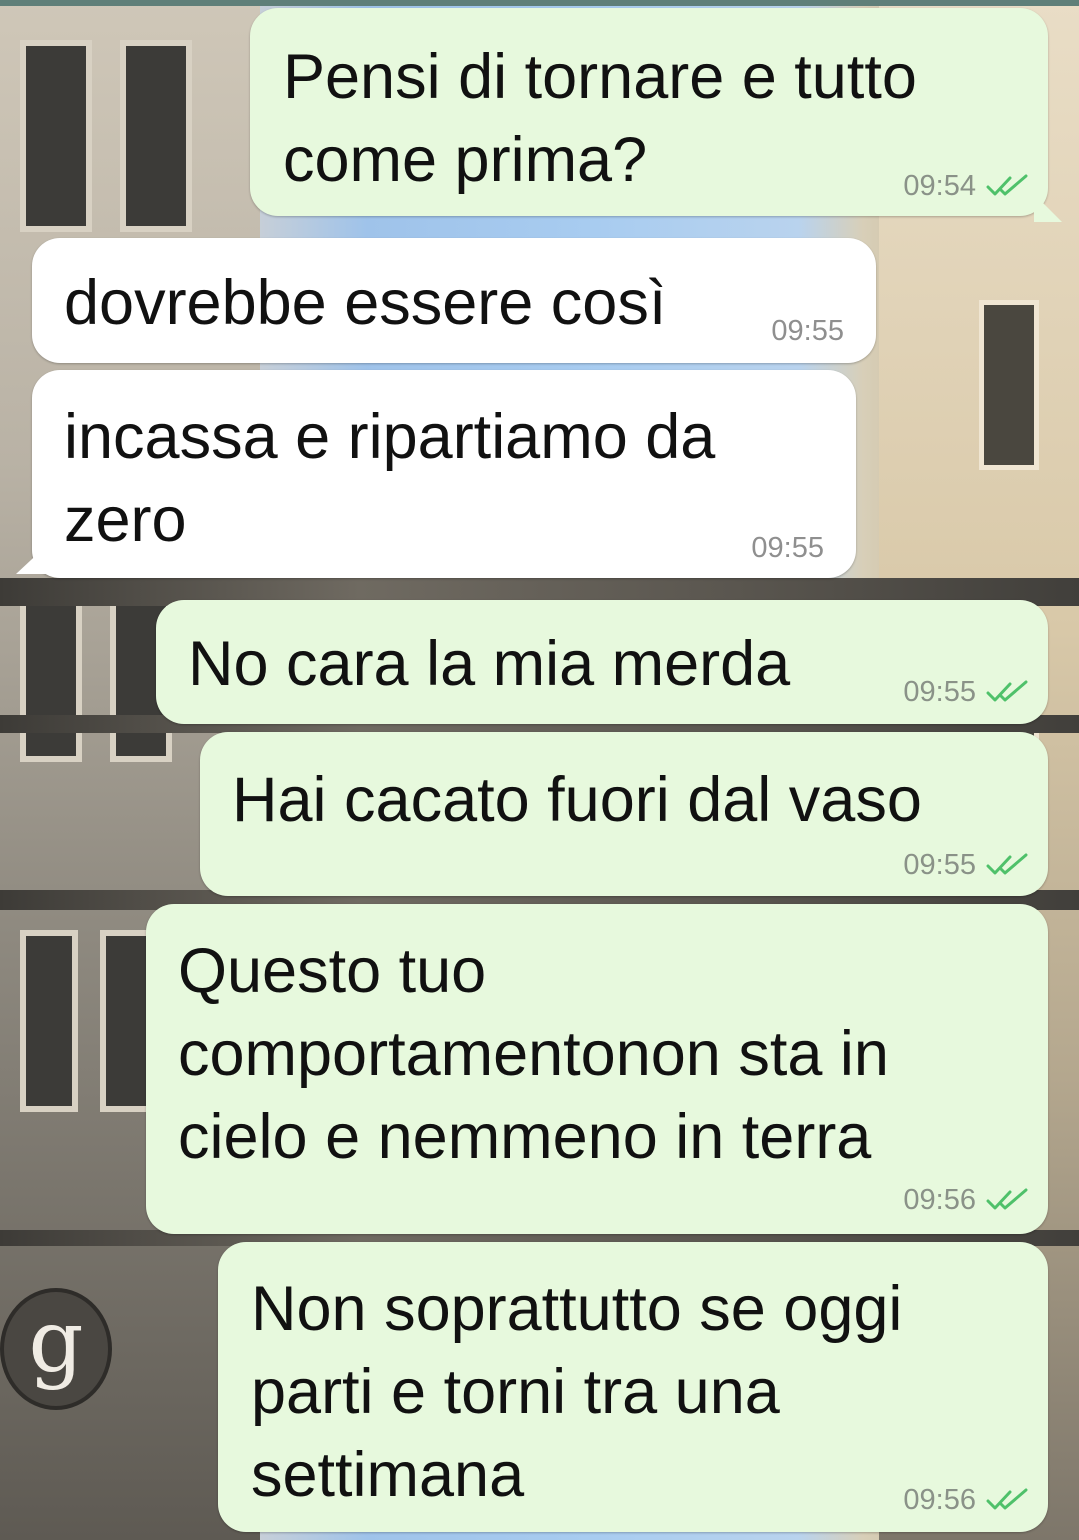 Image resolution: width=1079 pixels, height=1540 pixels. I want to click on message-text-line: come prima?, so click(465, 160).